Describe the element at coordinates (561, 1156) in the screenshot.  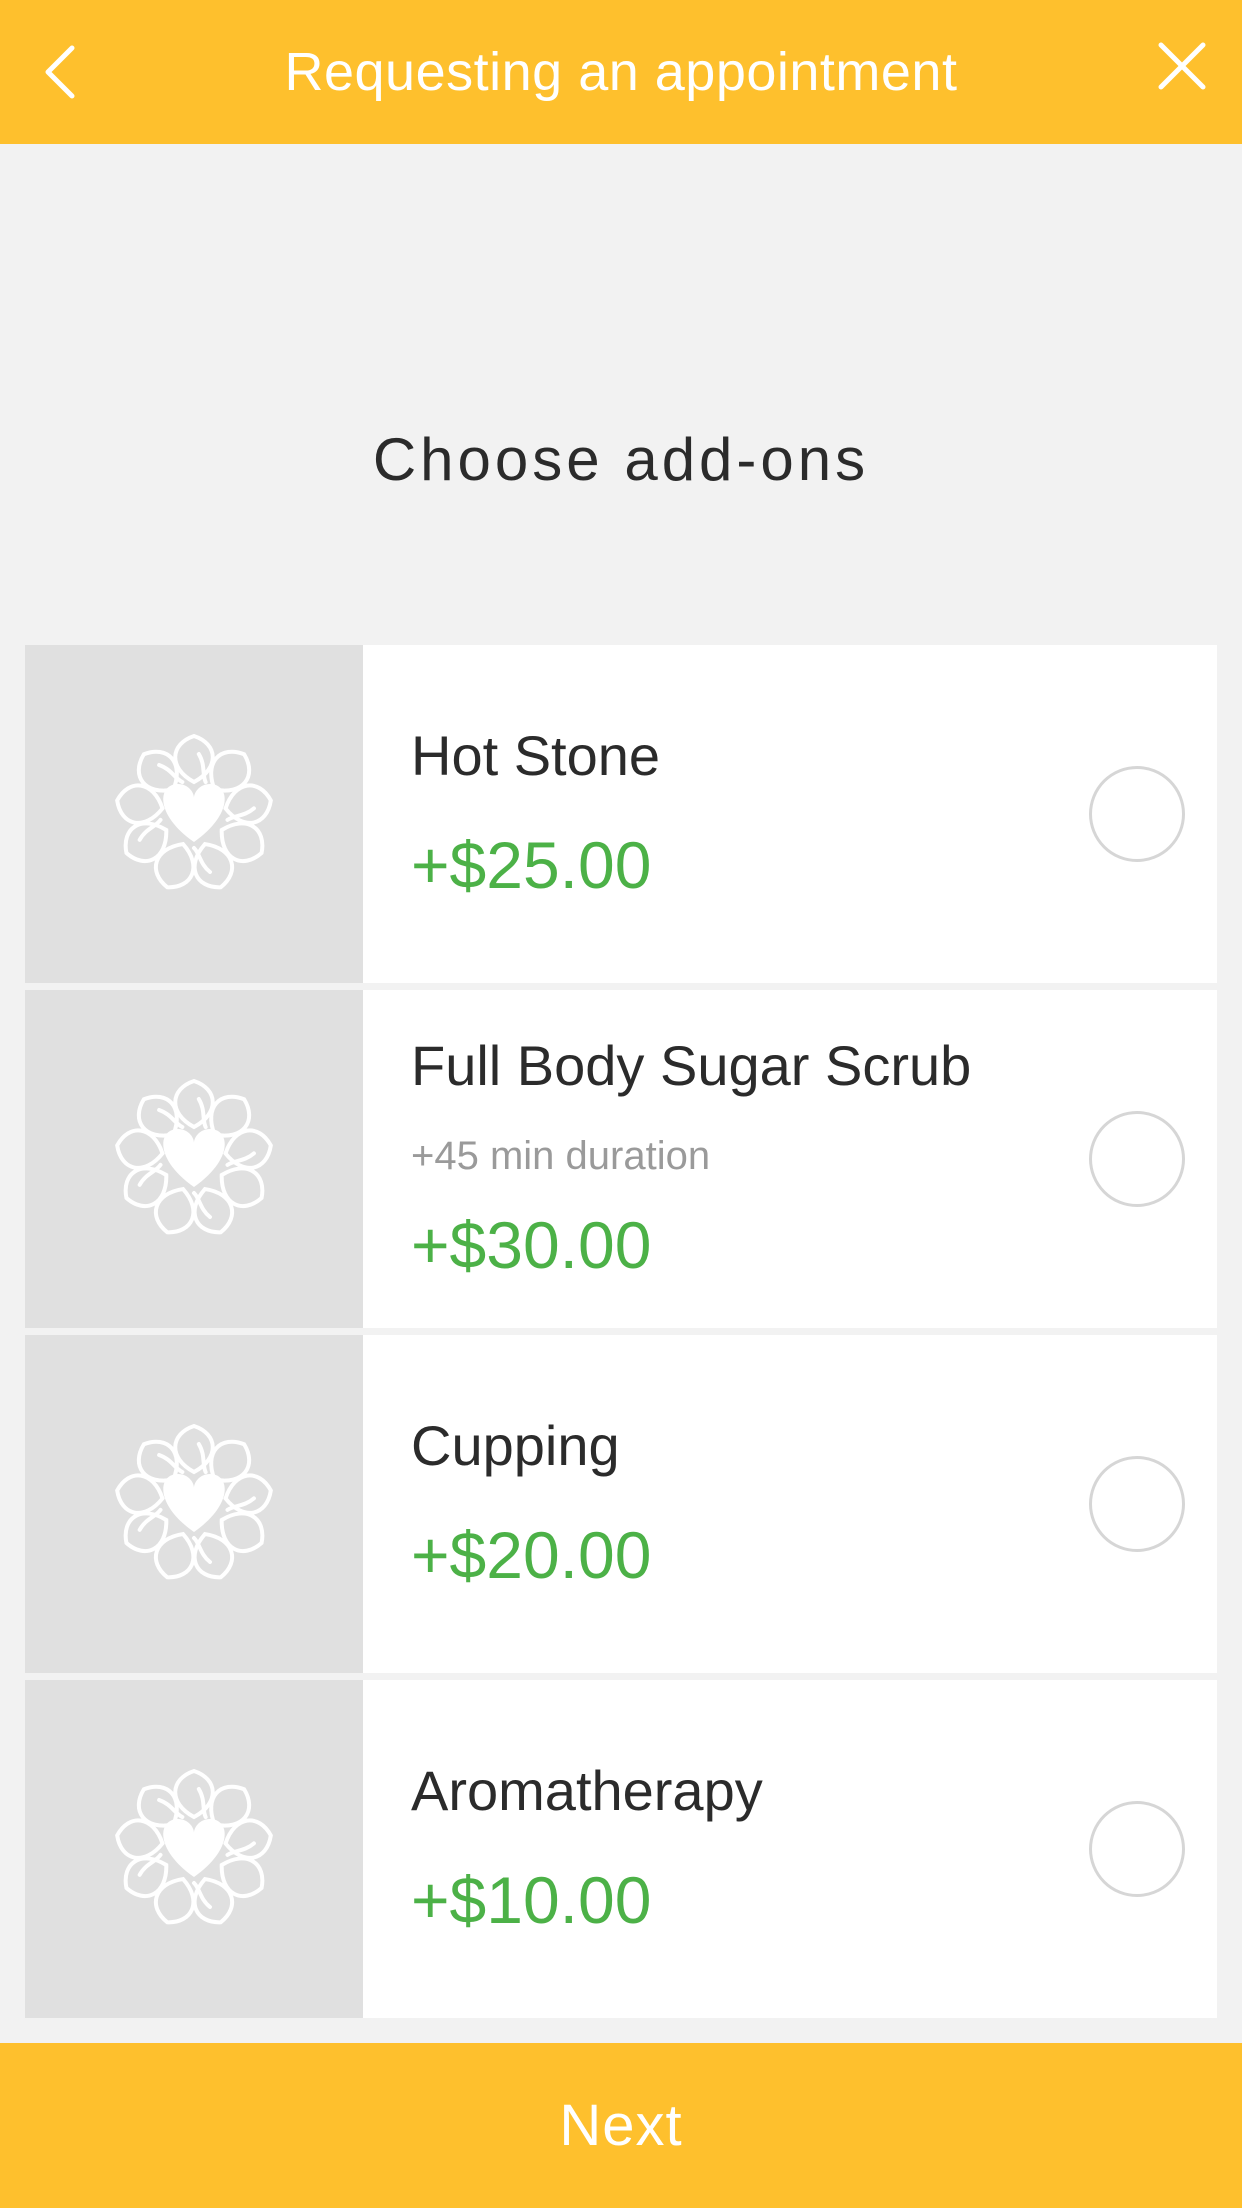
I see `addon-duration: +45 min duration` at that location.